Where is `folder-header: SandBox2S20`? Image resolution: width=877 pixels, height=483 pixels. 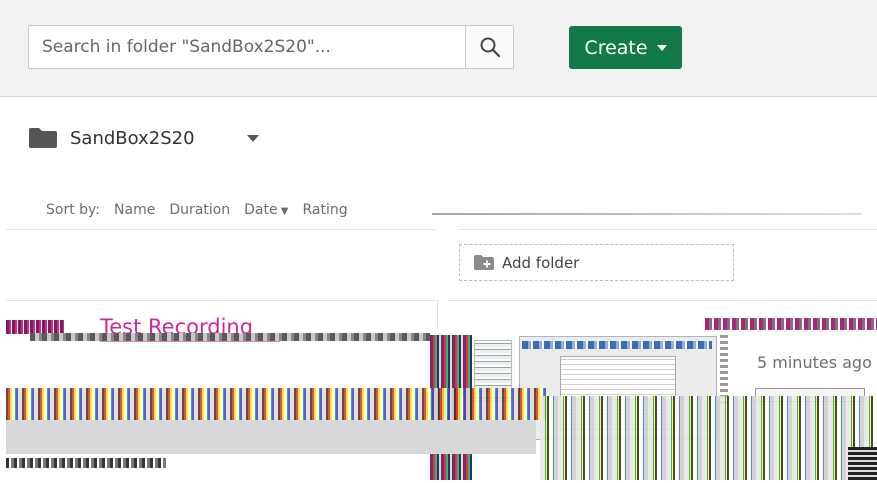
folder-header: SandBox2S20 is located at coordinates (143, 138).